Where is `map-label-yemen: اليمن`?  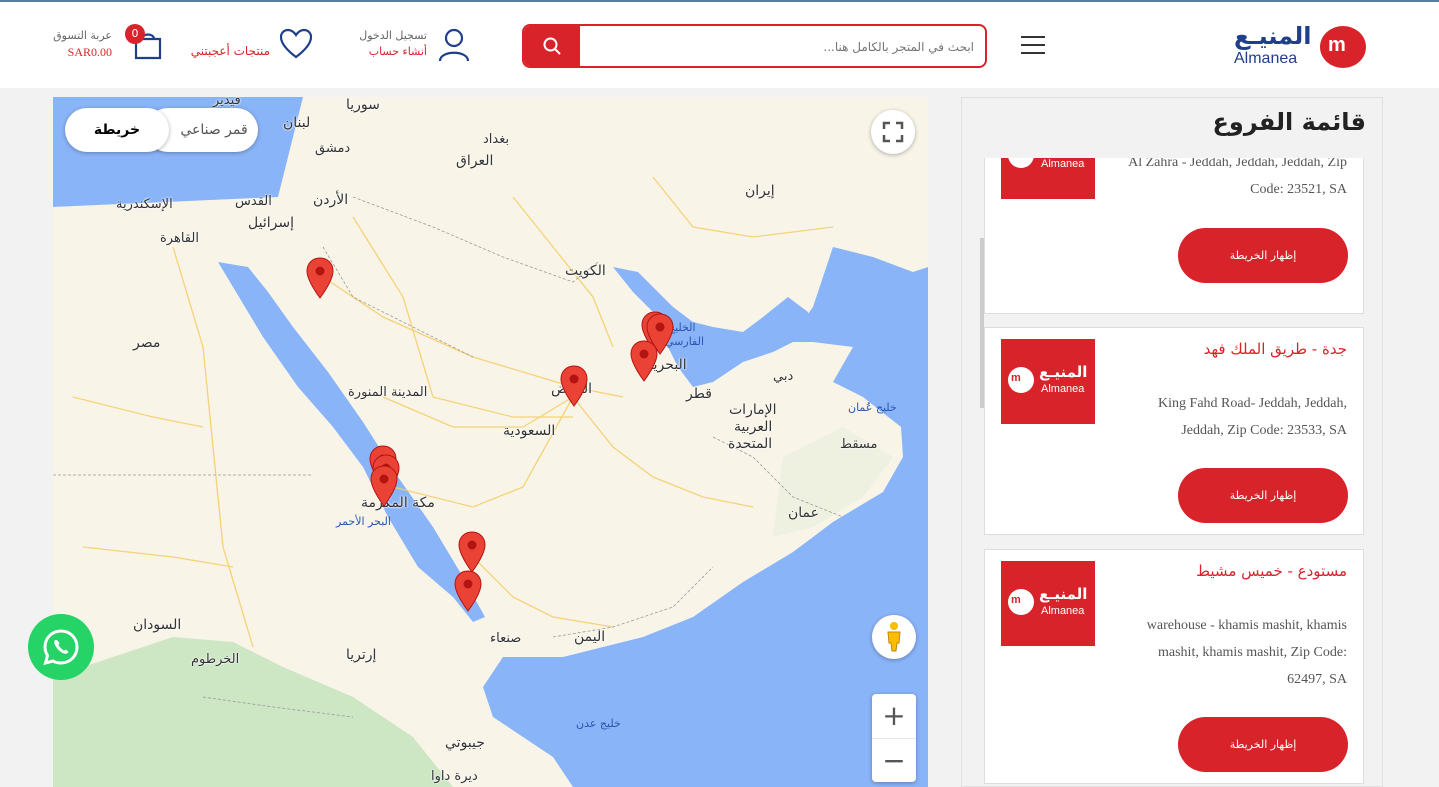 map-label-yemen: اليمن is located at coordinates (590, 637).